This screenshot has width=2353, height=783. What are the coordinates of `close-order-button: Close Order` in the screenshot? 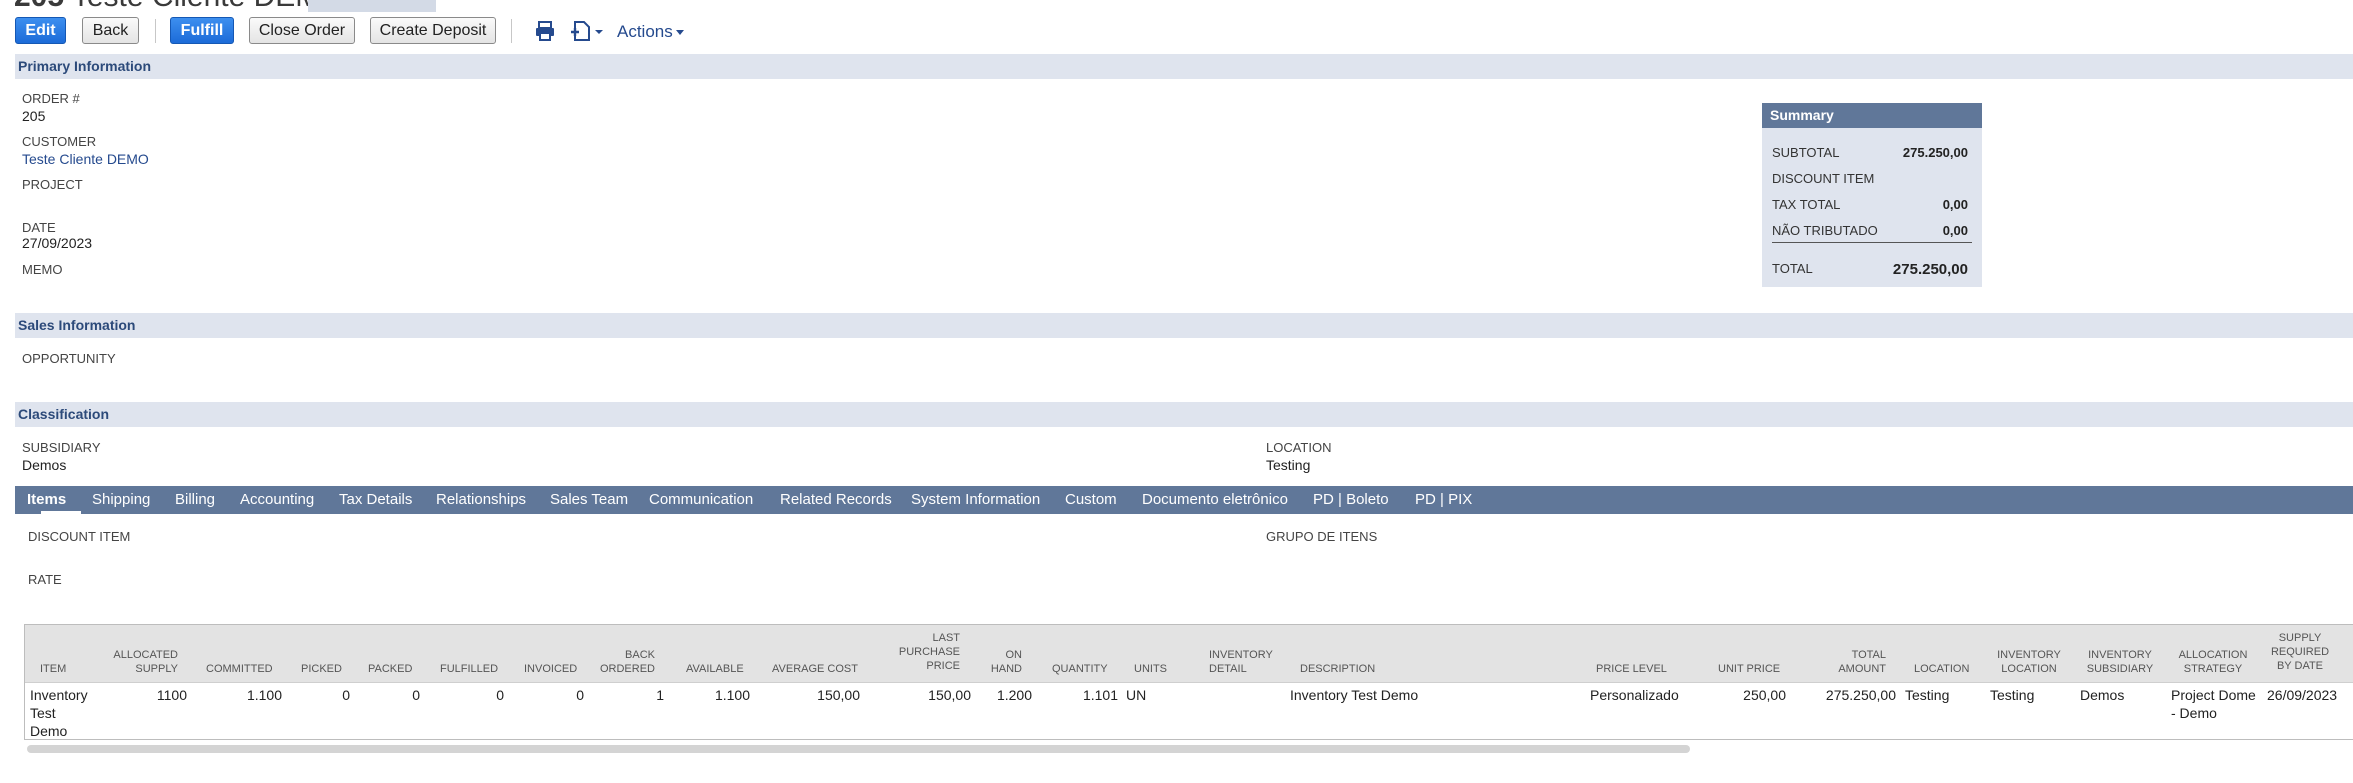 It's located at (302, 30).